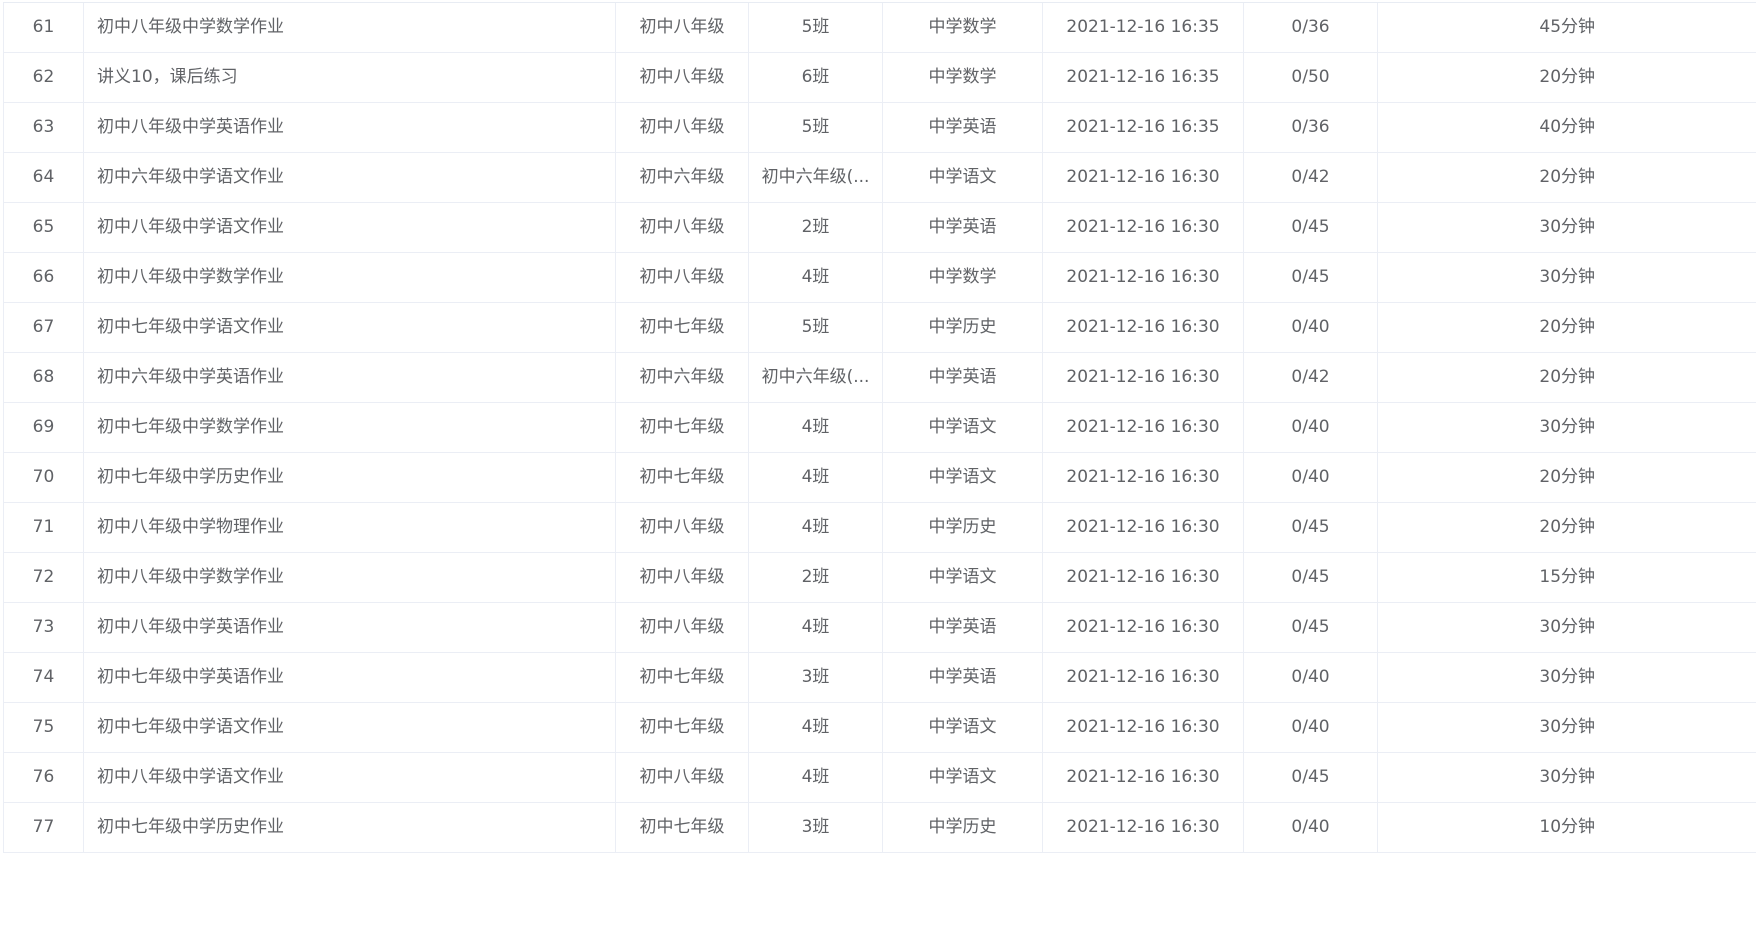 This screenshot has width=1756, height=946. Describe the element at coordinates (815, 677) in the screenshot. I see `cell-class: 3班` at that location.